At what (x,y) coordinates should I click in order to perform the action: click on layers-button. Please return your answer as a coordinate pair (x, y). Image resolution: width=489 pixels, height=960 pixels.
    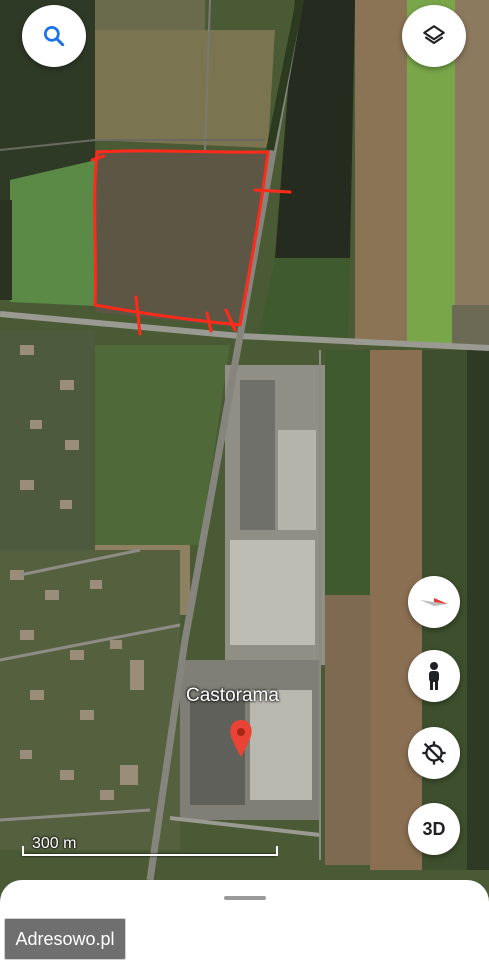
    Looking at the image, I should click on (434, 36).